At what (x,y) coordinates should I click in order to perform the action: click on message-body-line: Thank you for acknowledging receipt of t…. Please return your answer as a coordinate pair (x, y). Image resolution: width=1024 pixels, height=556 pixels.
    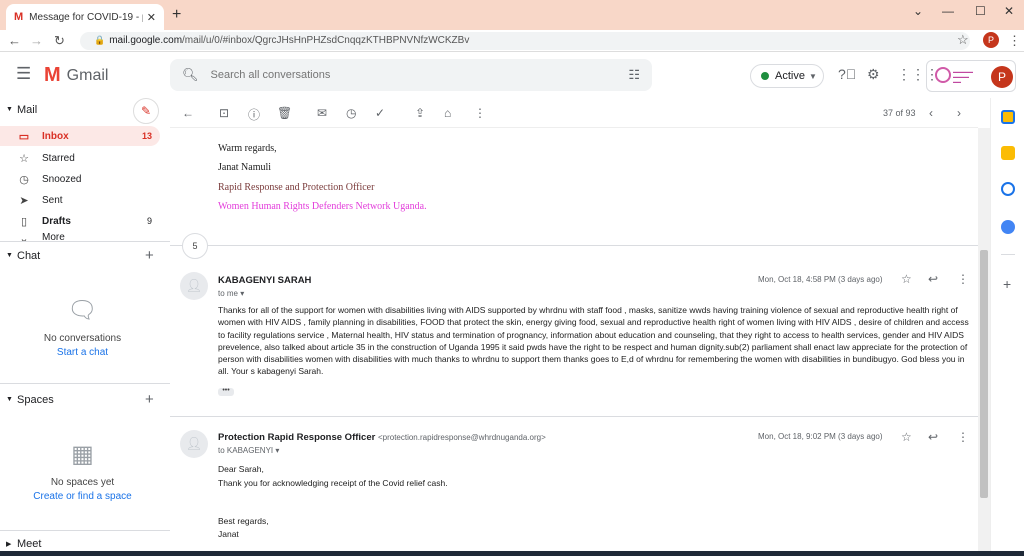
    Looking at the image, I should click on (333, 483).